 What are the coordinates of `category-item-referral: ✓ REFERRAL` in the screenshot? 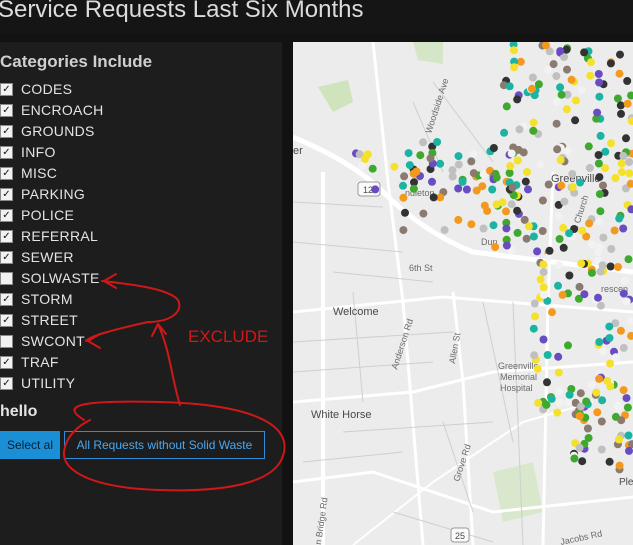 It's located at (49, 236).